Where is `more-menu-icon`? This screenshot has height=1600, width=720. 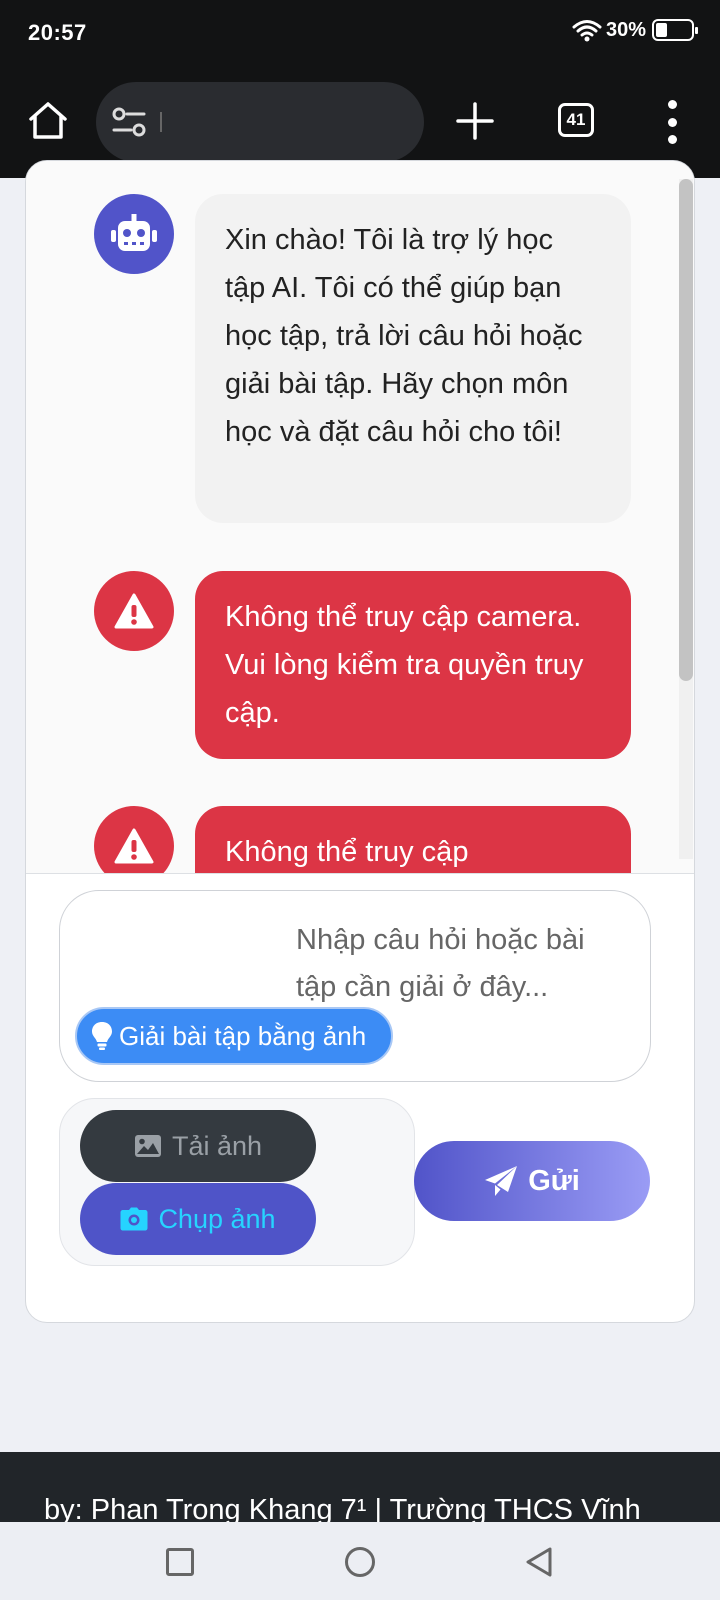 more-menu-icon is located at coordinates (672, 122).